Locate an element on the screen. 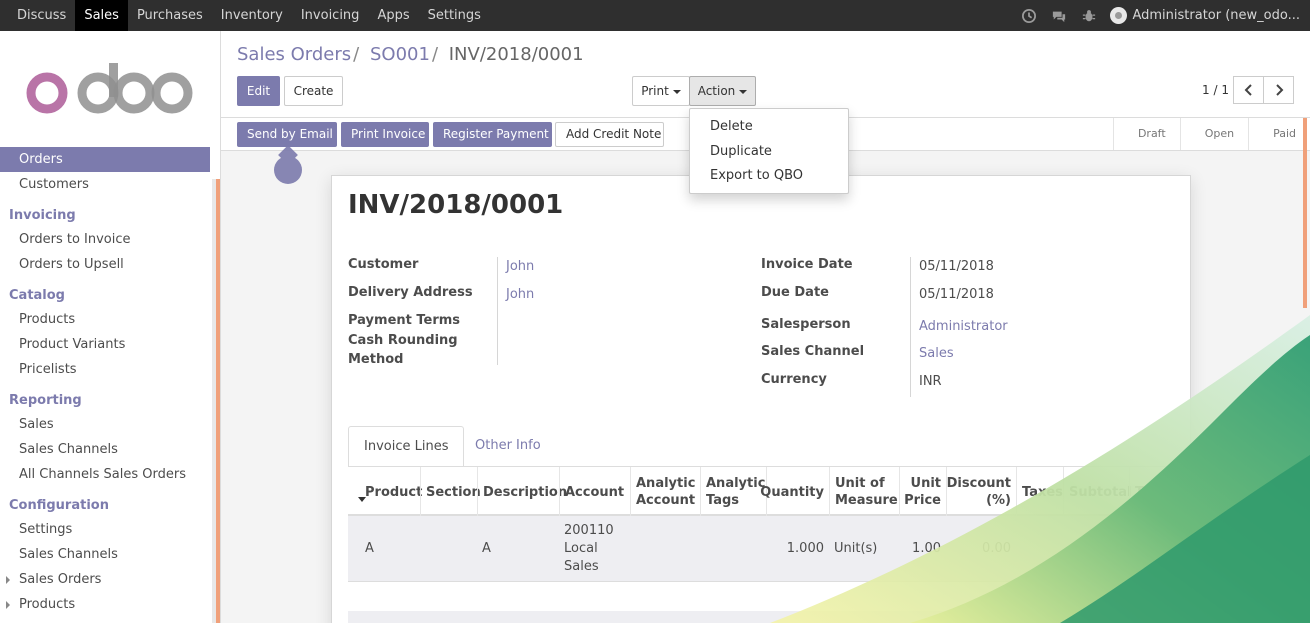 The width and height of the screenshot is (1310, 623). col-quantity: Quantity is located at coordinates (794, 492).